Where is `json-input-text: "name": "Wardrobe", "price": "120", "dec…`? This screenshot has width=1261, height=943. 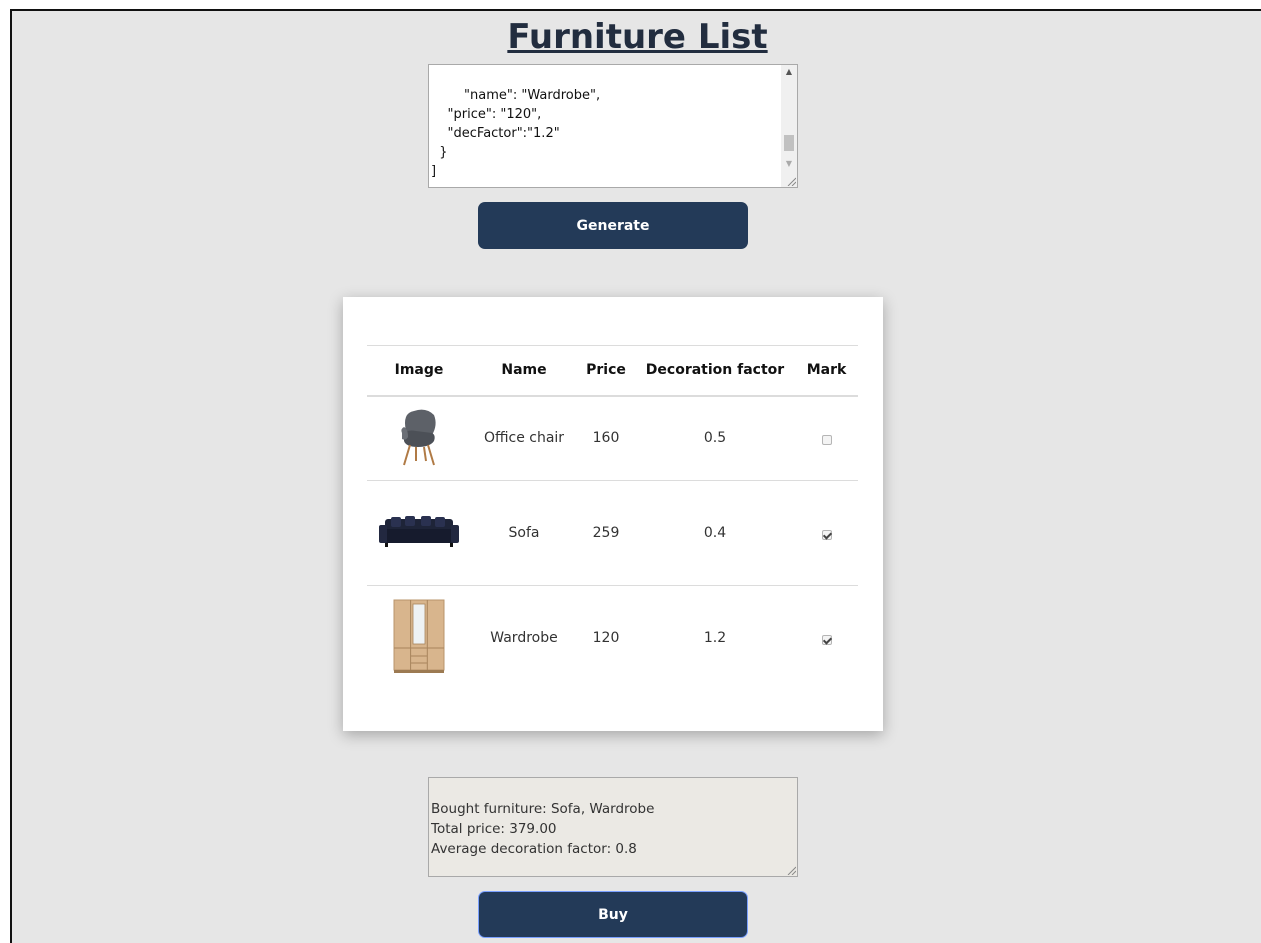 json-input-text: "name": "Wardrobe", "price": "120", "dec… is located at coordinates (516, 133).